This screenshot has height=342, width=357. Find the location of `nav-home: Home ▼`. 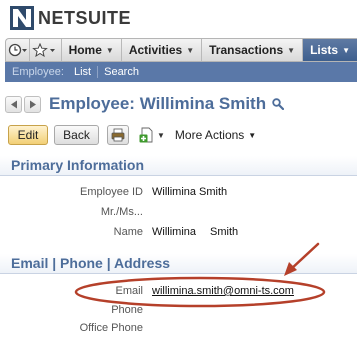

nav-home: Home ▼ is located at coordinates (92, 50).